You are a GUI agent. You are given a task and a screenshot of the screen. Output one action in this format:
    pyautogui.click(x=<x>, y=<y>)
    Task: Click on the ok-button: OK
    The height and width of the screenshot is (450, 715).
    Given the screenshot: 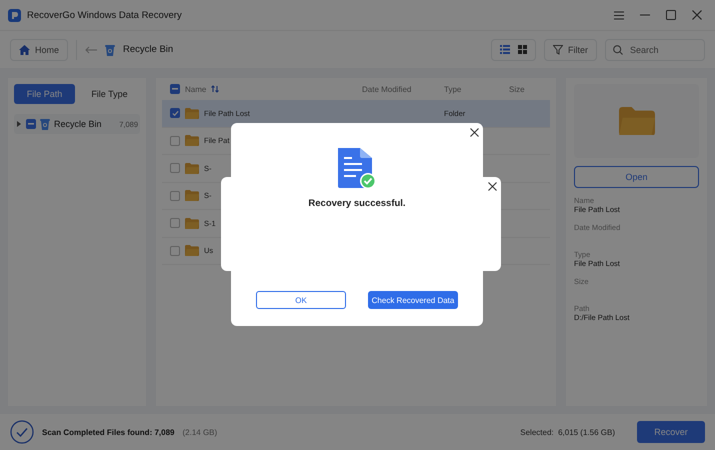 What is the action you would take?
    pyautogui.click(x=301, y=300)
    